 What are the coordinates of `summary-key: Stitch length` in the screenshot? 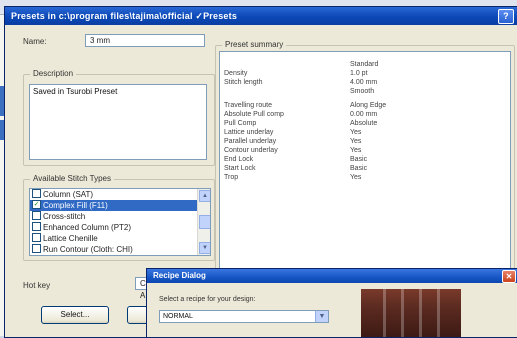 It's located at (243, 82).